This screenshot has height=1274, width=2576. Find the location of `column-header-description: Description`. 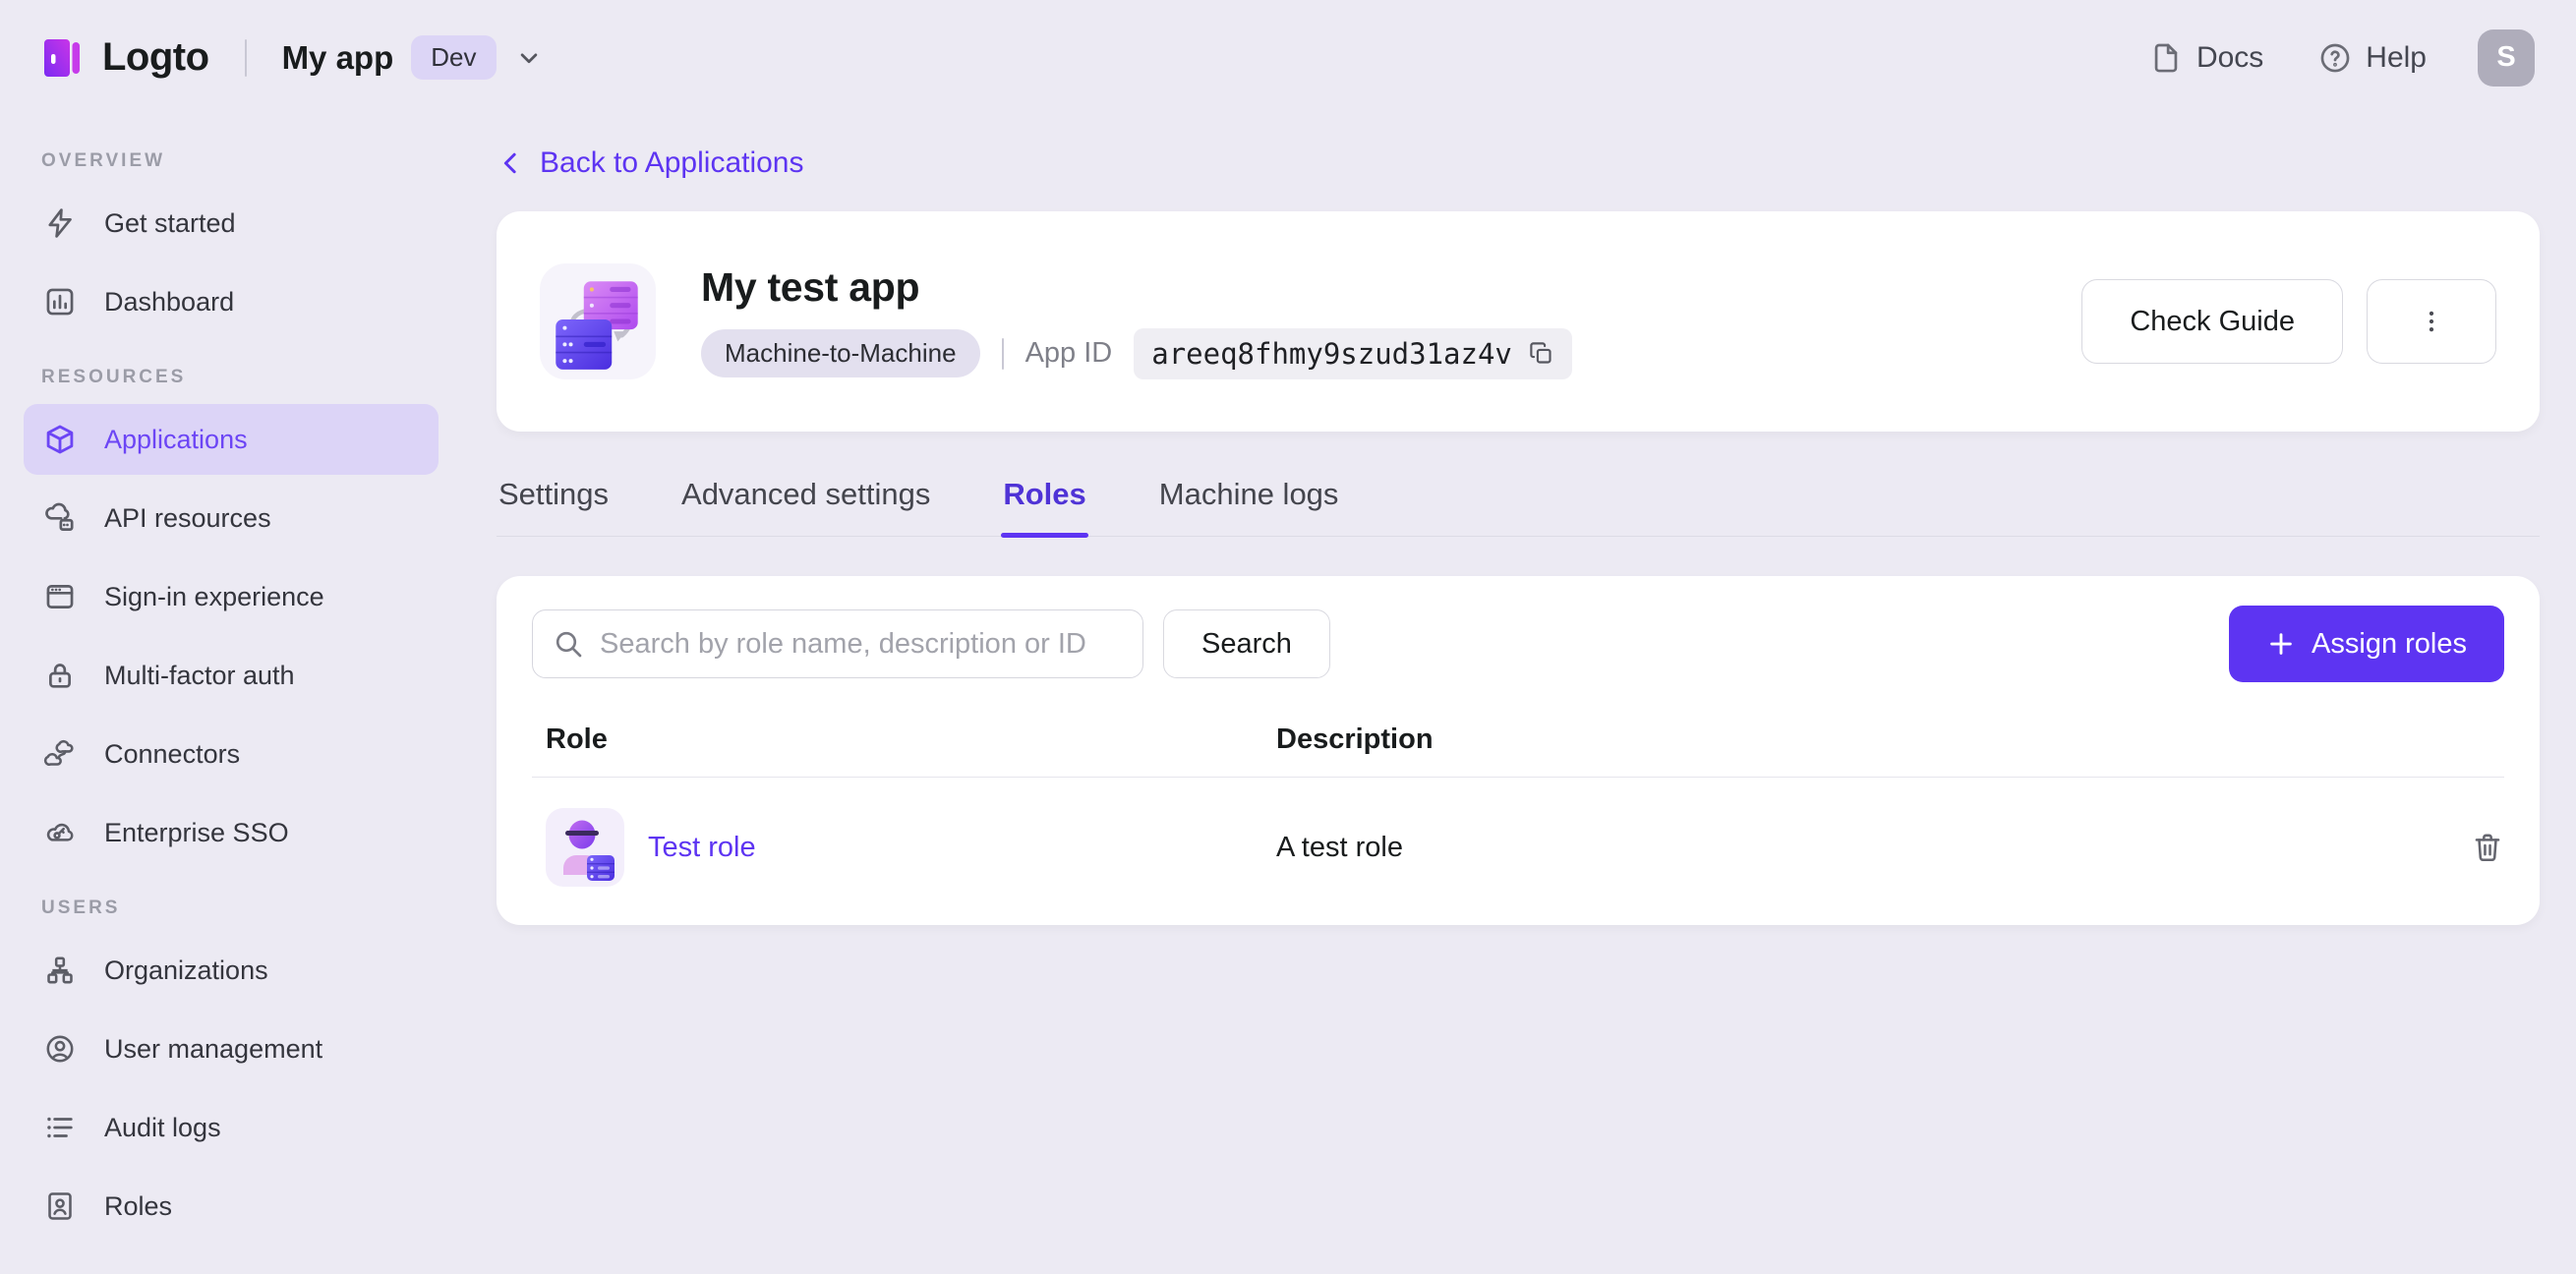

column-header-description: Description is located at coordinates (1355, 739).